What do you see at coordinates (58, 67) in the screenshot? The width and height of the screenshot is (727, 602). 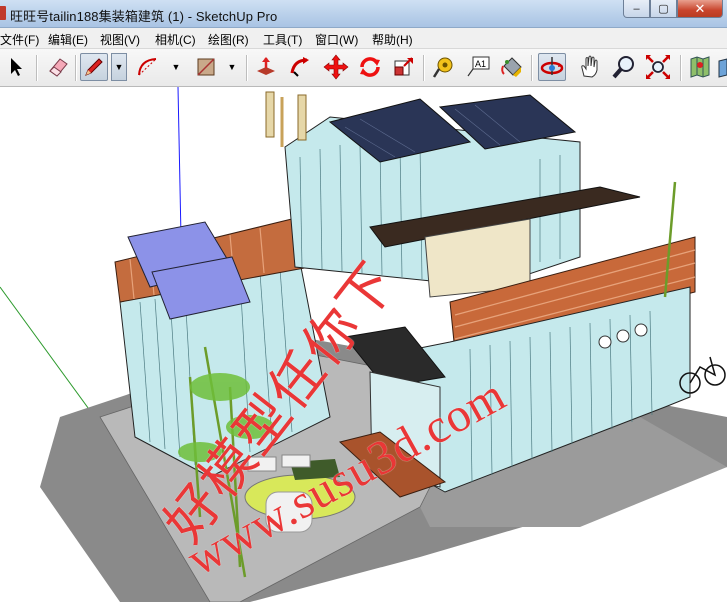 I see `eraser-icon` at bounding box center [58, 67].